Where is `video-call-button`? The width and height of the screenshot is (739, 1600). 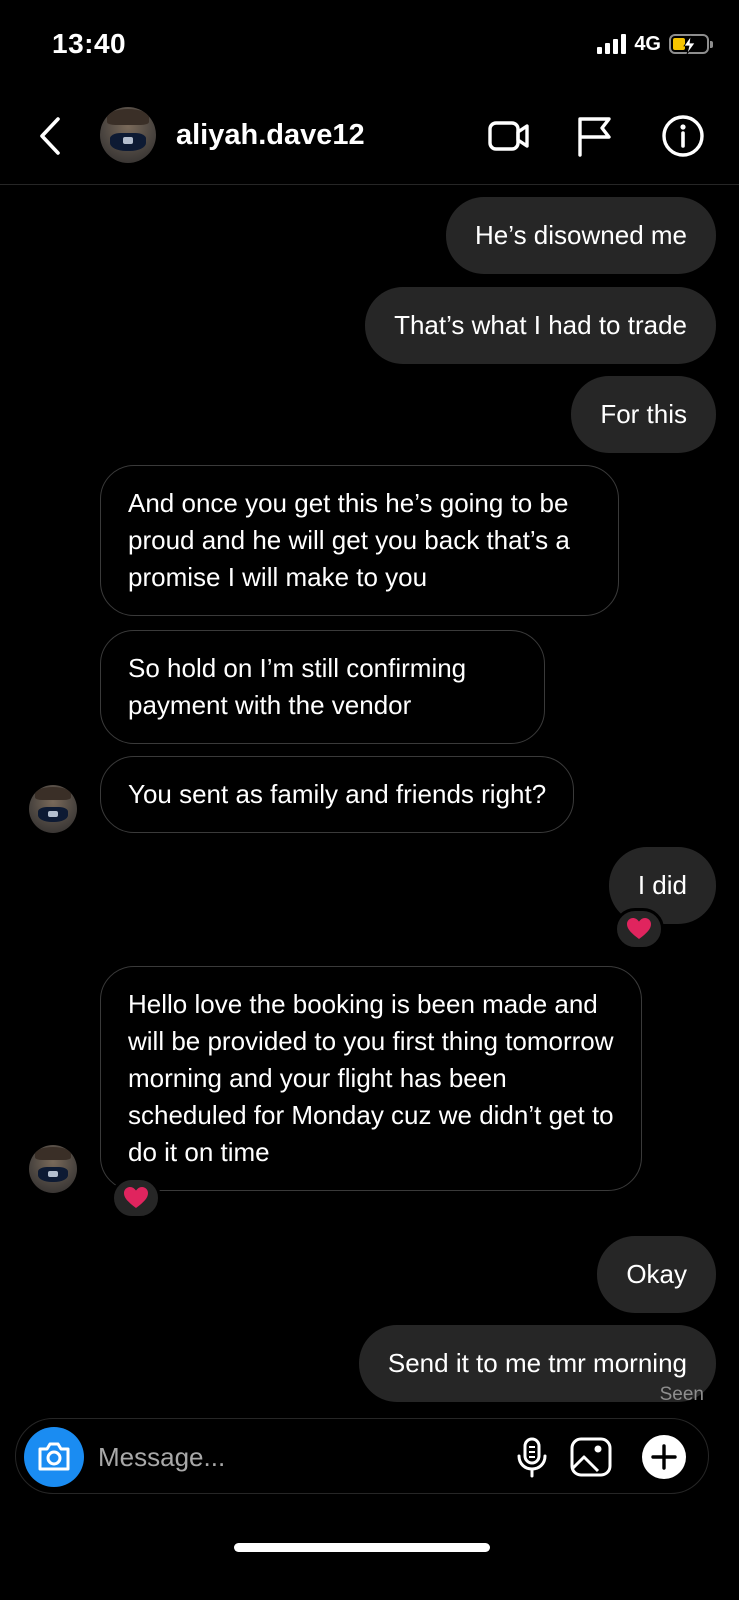
video-call-button is located at coordinates (509, 136).